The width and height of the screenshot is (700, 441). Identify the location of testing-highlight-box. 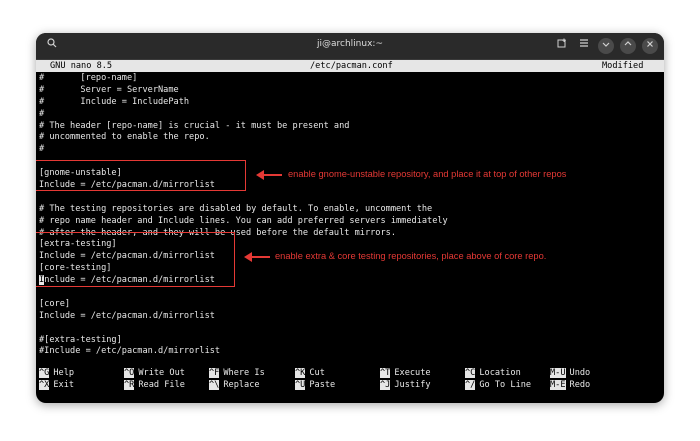
(135, 259).